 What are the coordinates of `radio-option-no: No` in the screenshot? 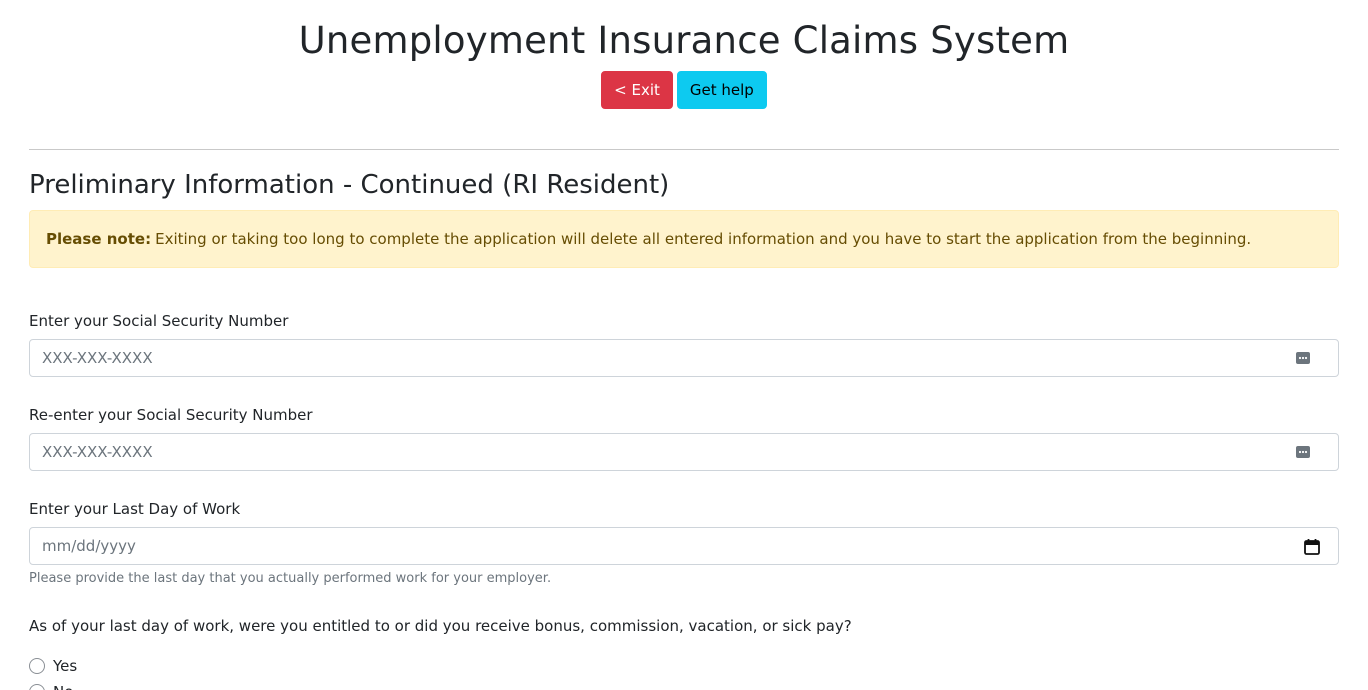 It's located at (684, 684).